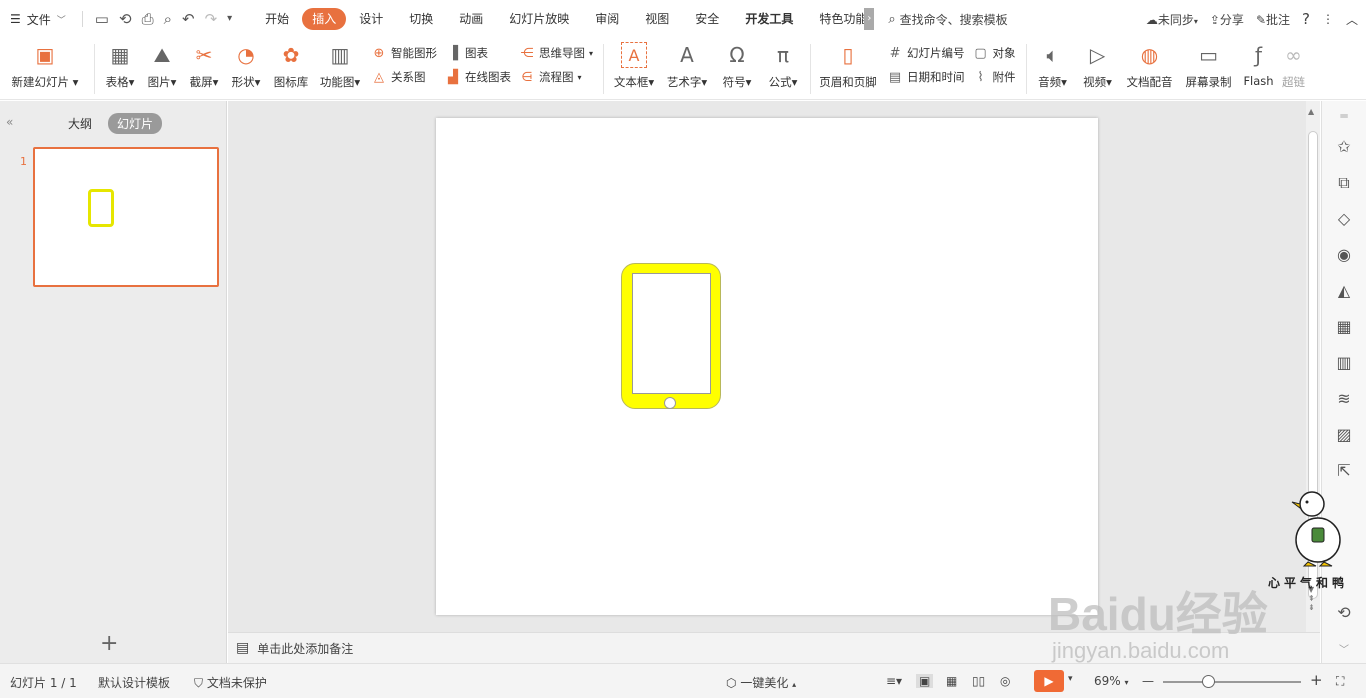  What do you see at coordinates (1111, 681) in the screenshot?
I see `zoom-level: 69% ▾` at bounding box center [1111, 681].